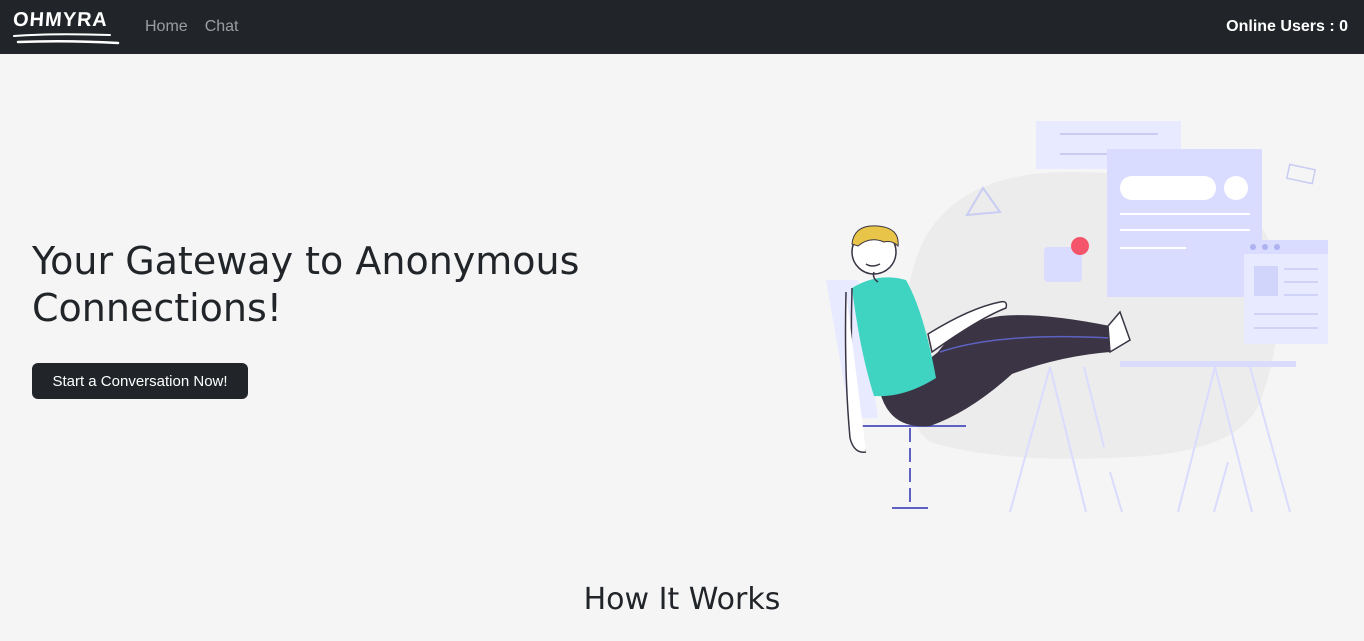 This screenshot has width=1364, height=641. I want to click on nav-link-home: Home, so click(166, 27).